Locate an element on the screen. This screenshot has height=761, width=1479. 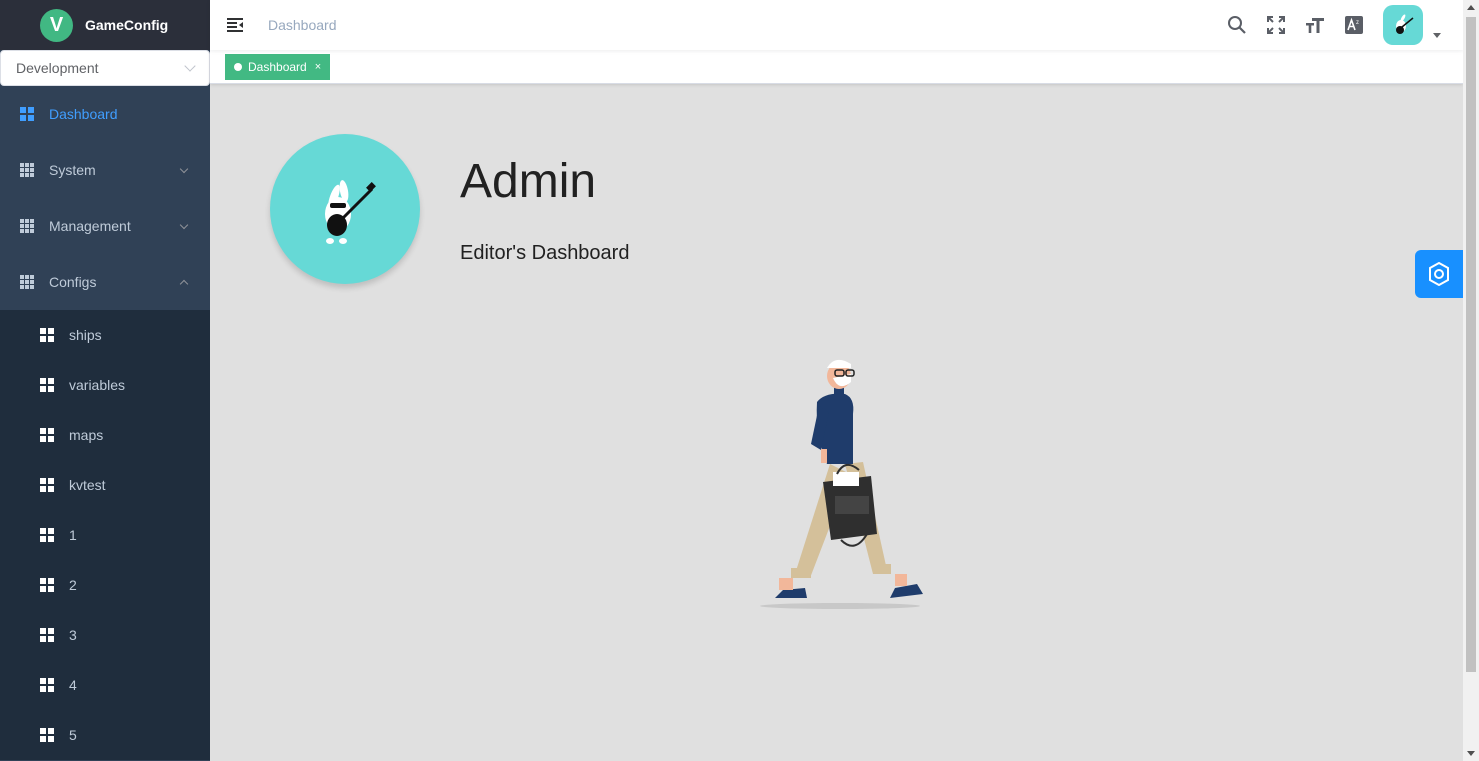
sidebar-subitem-label: variables is located at coordinates (97, 385).